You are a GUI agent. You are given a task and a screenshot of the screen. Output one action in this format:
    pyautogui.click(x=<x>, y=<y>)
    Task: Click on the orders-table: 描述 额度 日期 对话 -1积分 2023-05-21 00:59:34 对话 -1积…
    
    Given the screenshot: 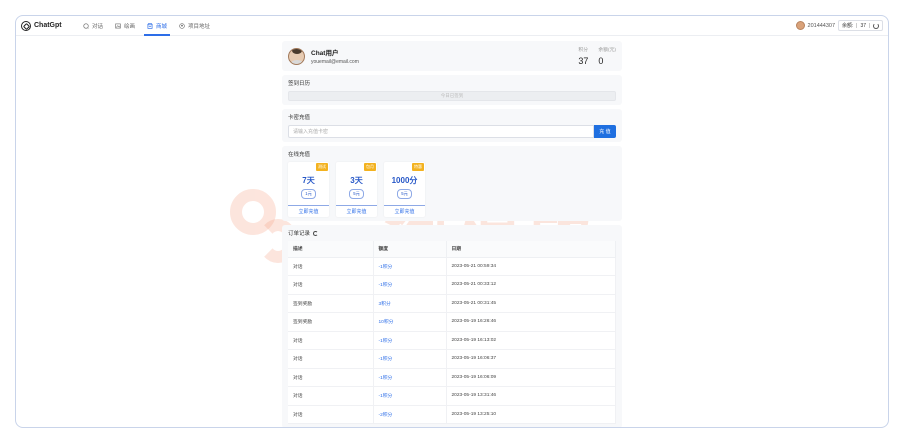 What is the action you would take?
    pyautogui.click(x=452, y=332)
    